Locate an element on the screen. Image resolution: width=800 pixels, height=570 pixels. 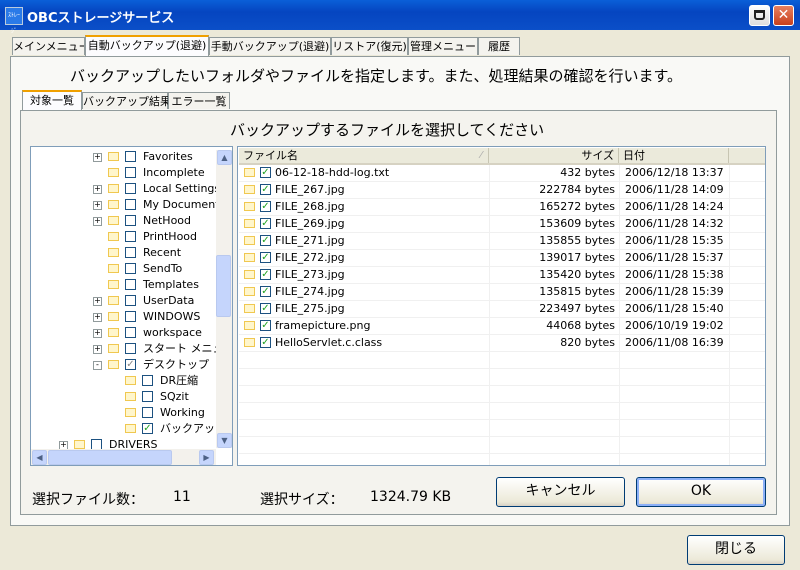
tree-item: SendTo is located at coordinates (131, 269).